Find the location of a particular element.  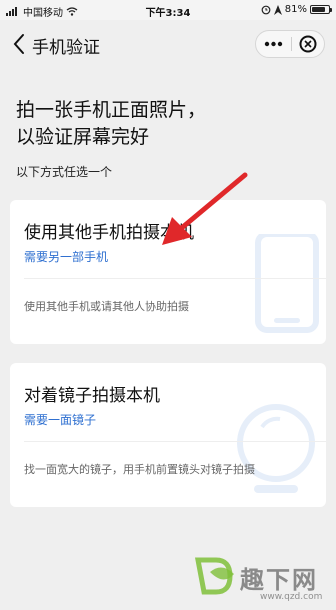

back-button is located at coordinates (20, 44).